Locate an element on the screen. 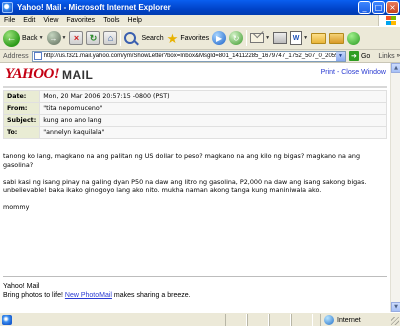 This screenshot has width=400, height=326. resize-grip is located at coordinates (395, 321).